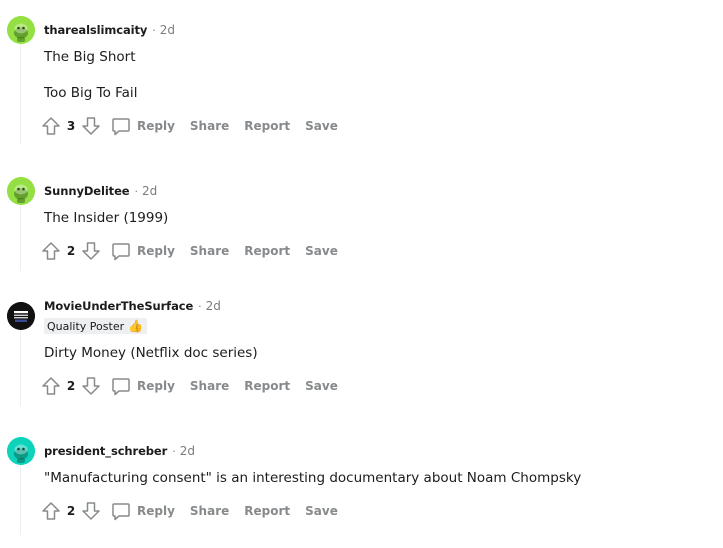 The image size is (723, 548). I want to click on user-flair: Quality Poster 👍, so click(96, 326).